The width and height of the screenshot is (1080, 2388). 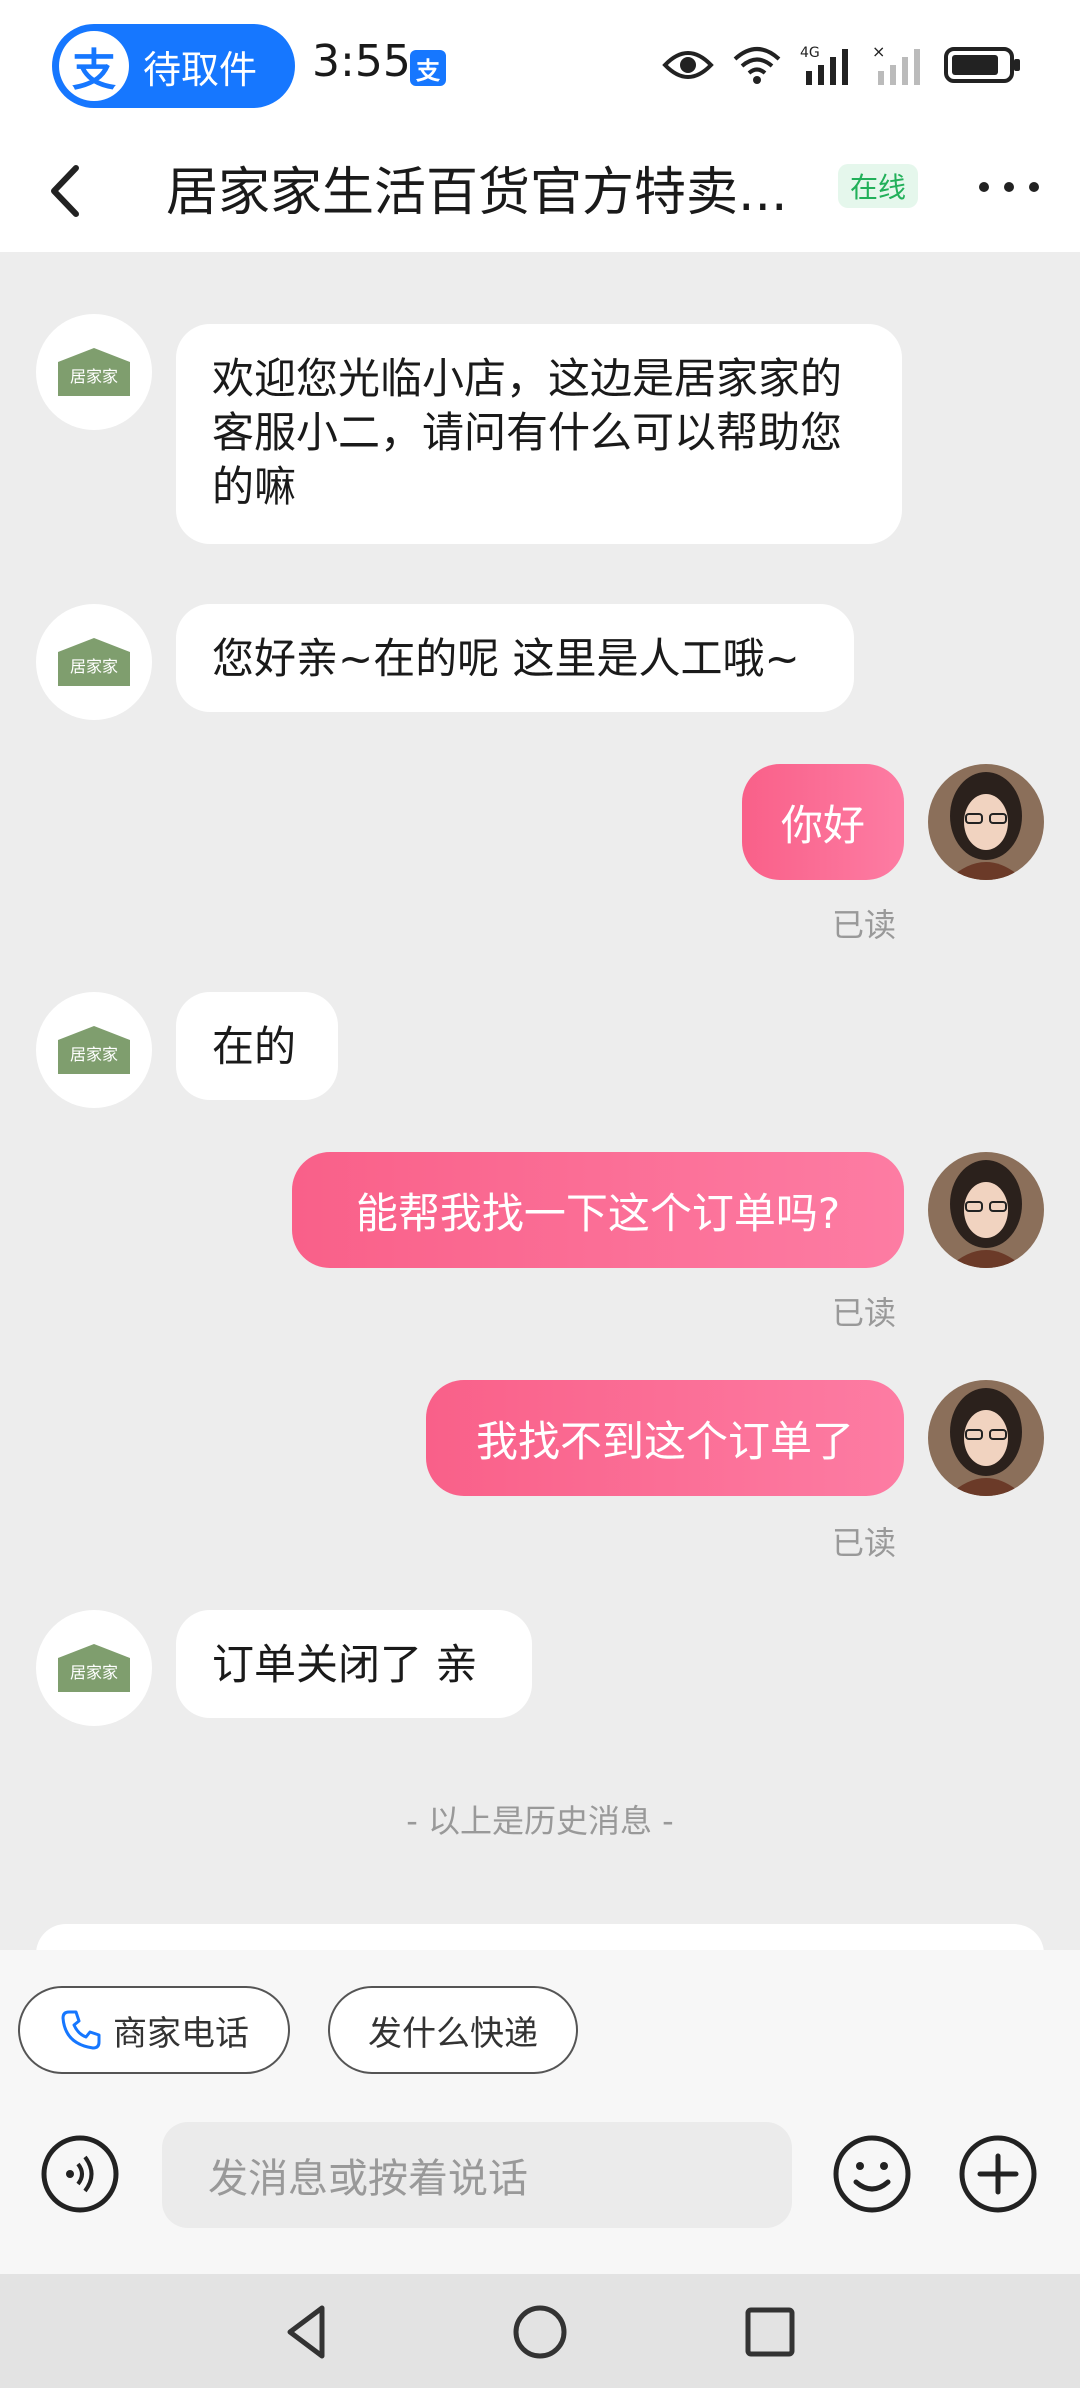 What do you see at coordinates (453, 2033) in the screenshot?
I see `quick-reply-label: 发什么快递` at bounding box center [453, 2033].